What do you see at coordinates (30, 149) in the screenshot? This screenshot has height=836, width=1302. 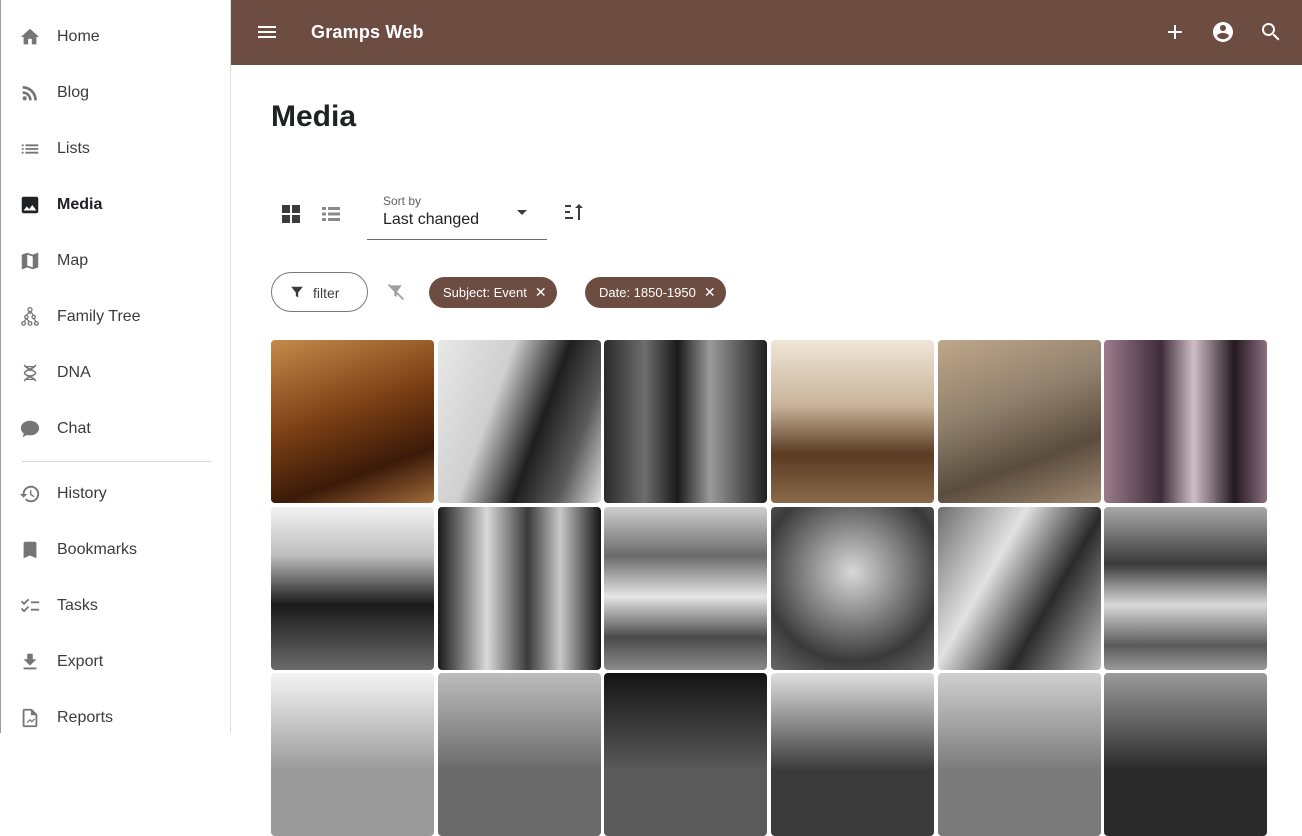 I see `list-icon` at bounding box center [30, 149].